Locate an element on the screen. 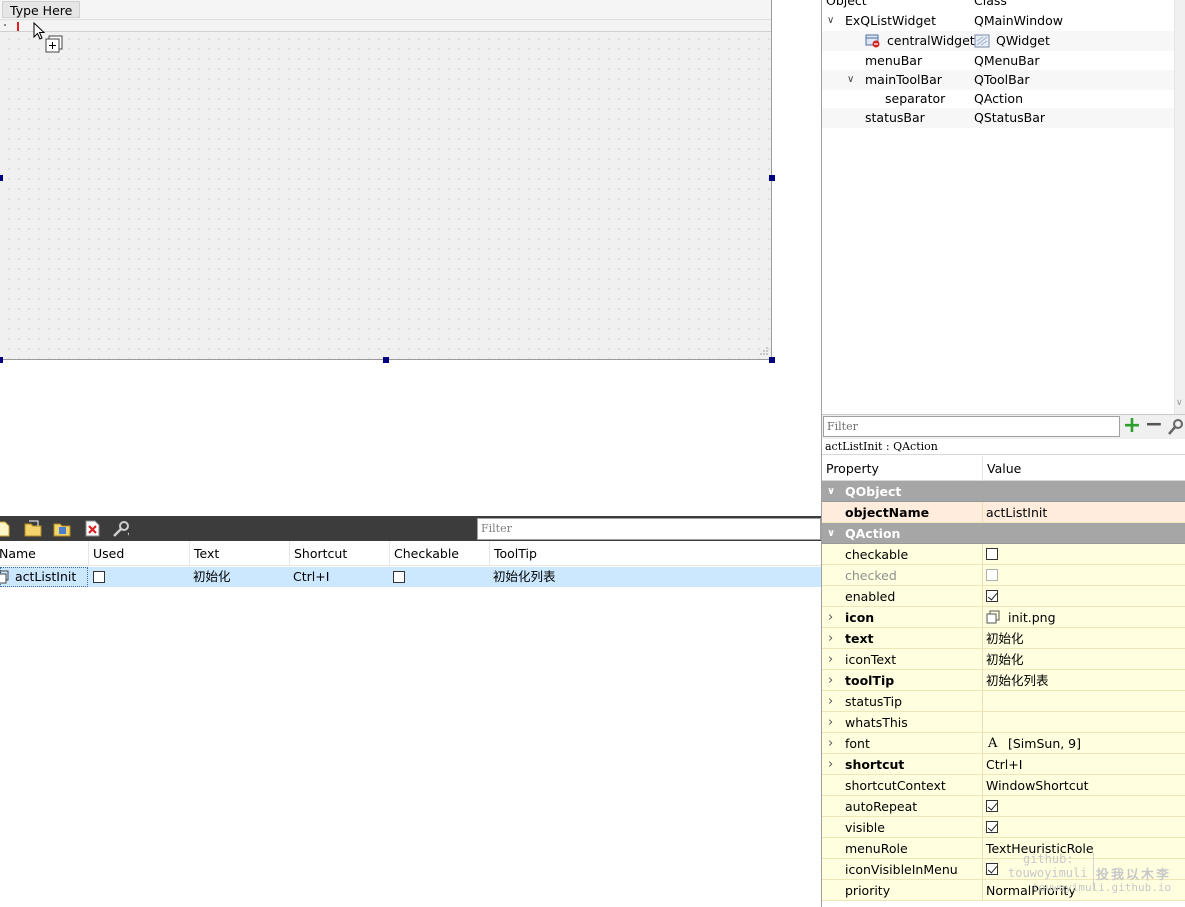 This screenshot has width=1185, height=907. size-grip-icon is located at coordinates (764, 351).